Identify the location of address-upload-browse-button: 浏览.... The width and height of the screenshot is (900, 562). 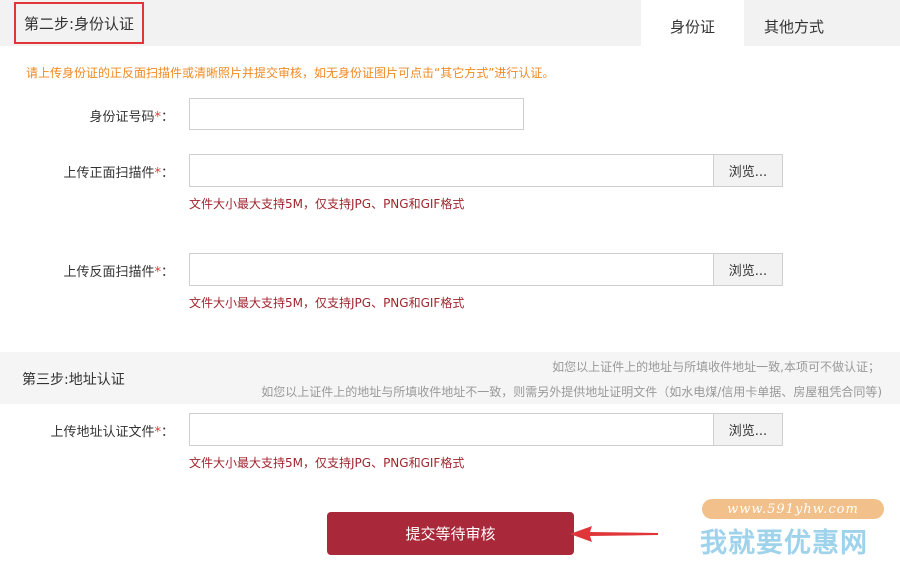
(748, 429).